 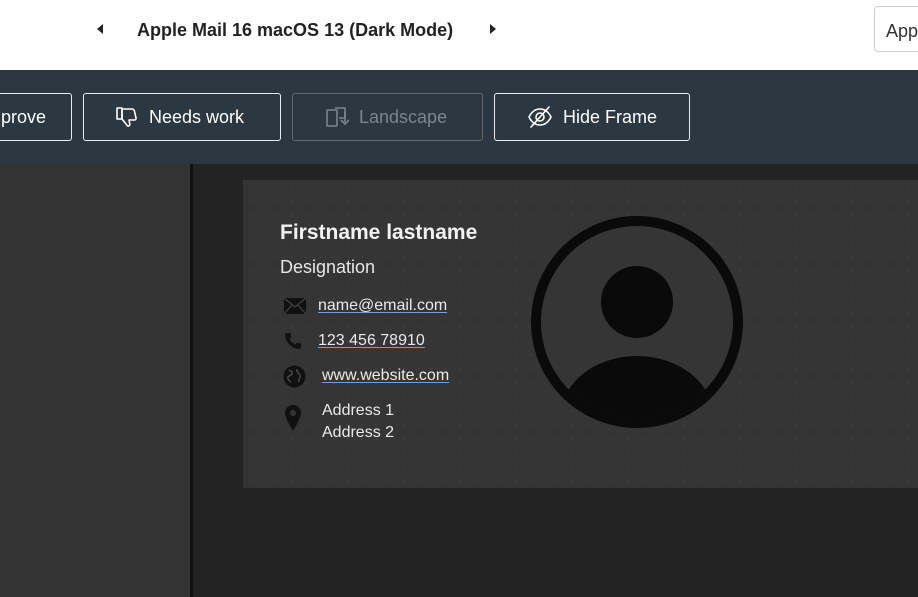 What do you see at coordinates (540, 117) in the screenshot?
I see `eye-off-icon` at bounding box center [540, 117].